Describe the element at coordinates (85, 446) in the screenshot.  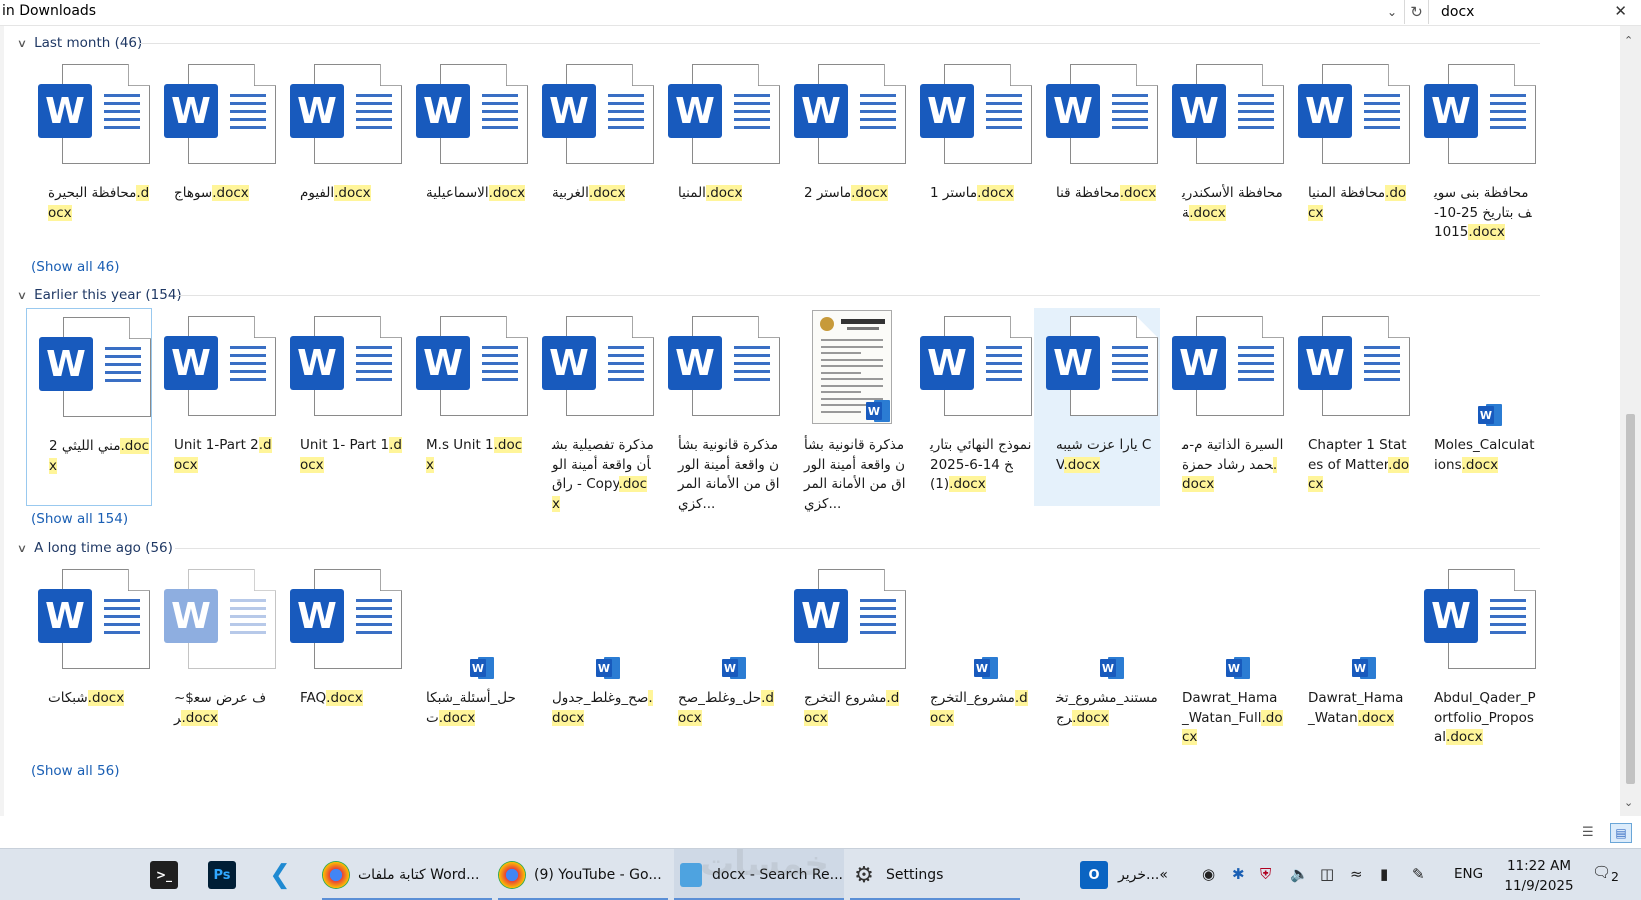
I see `file-name-base: مني الليثي 2` at that location.